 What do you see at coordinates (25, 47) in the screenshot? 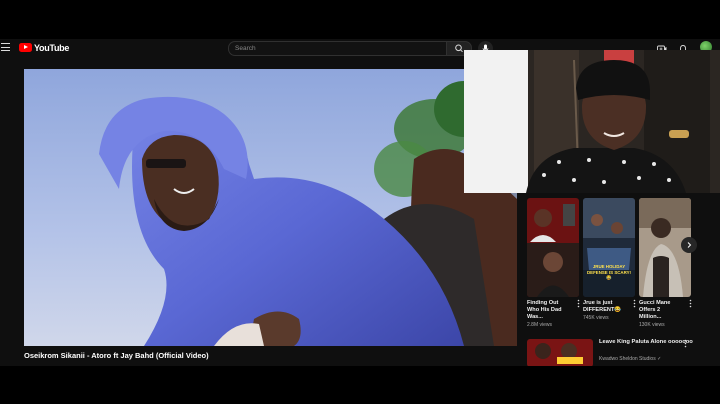
I see `youtube-play-icon` at bounding box center [25, 47].